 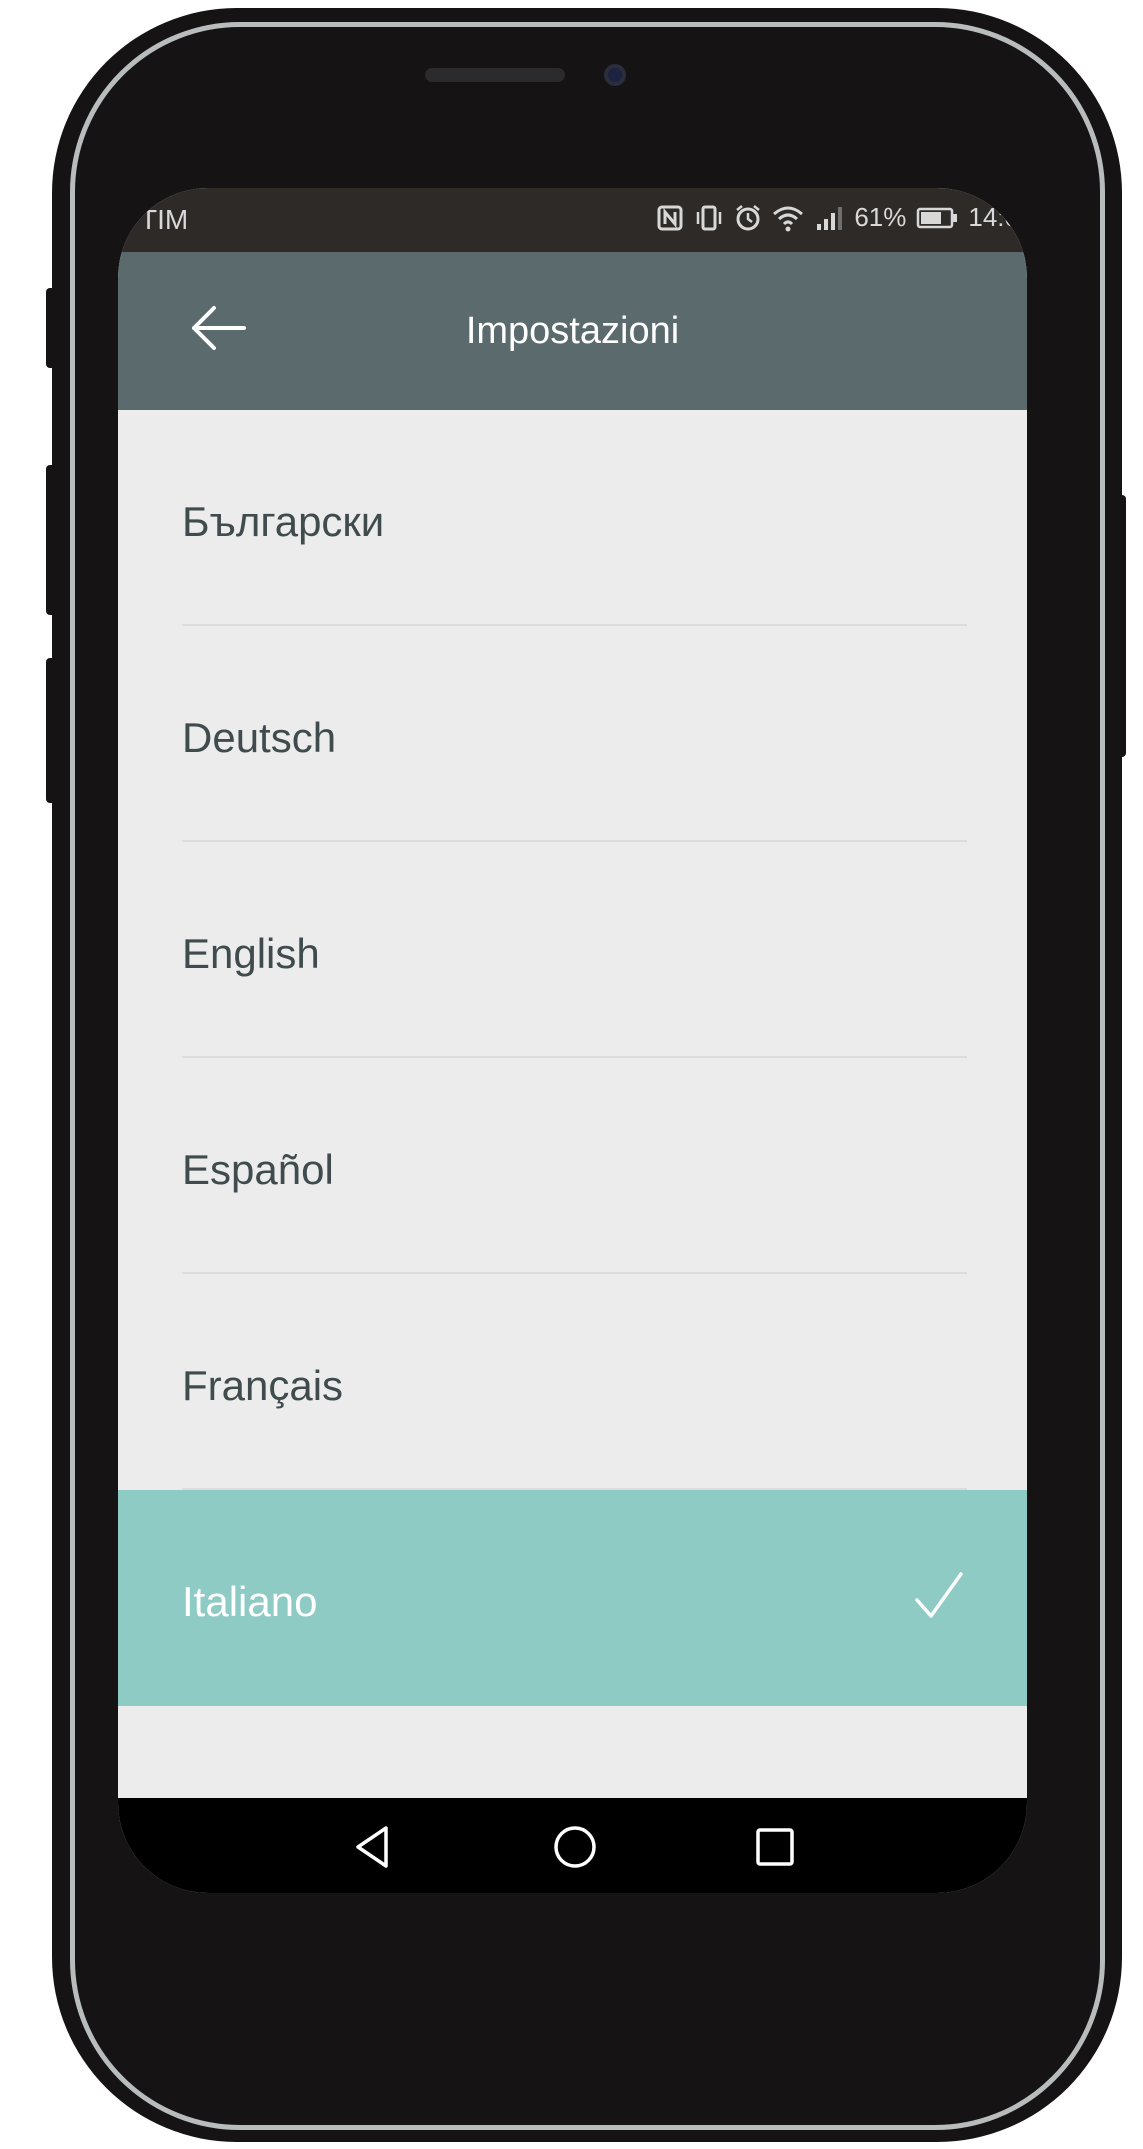 I want to click on navigation-bar, so click(x=572, y=1845).